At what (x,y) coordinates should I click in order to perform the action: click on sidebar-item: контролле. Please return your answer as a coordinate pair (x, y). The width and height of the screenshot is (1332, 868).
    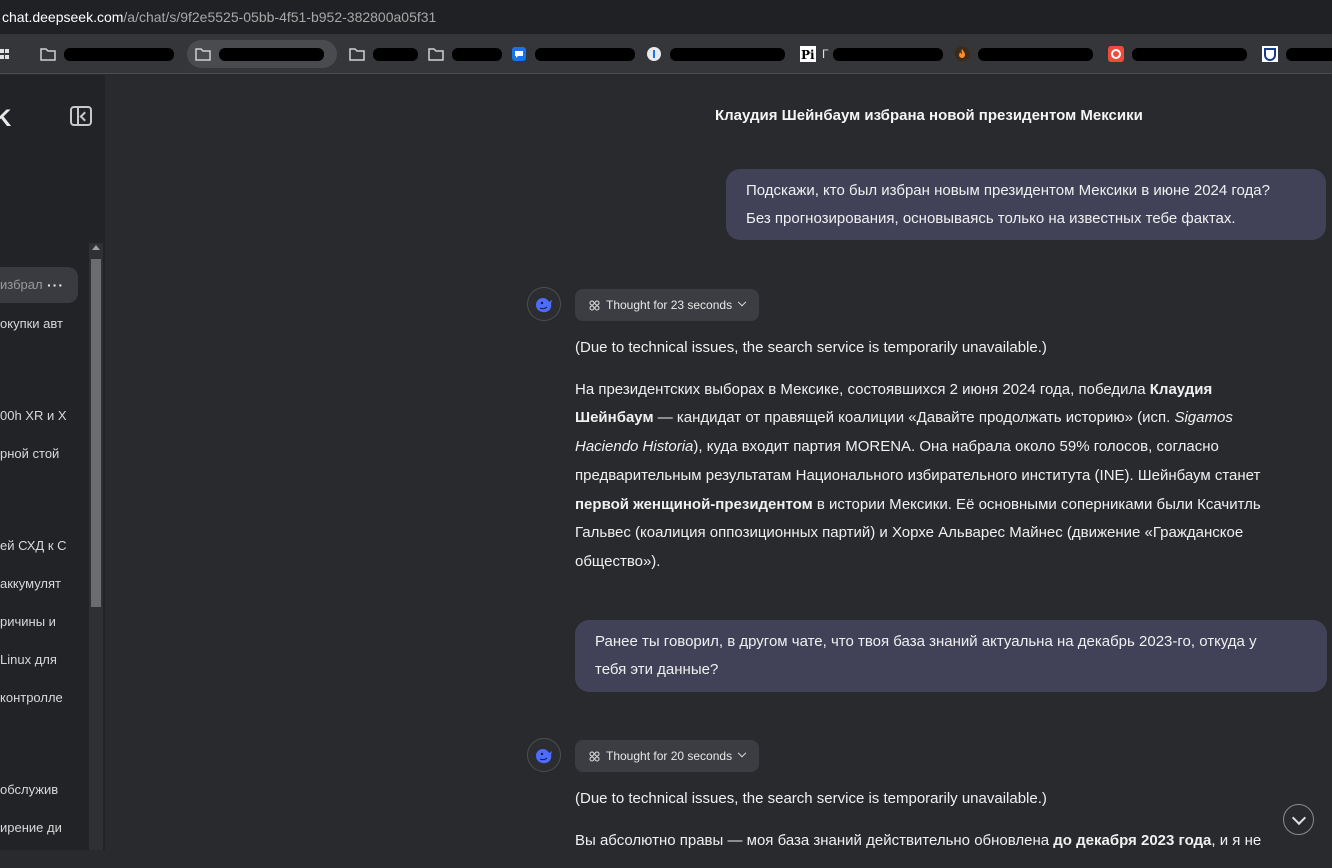
    Looking at the image, I should click on (39, 698).